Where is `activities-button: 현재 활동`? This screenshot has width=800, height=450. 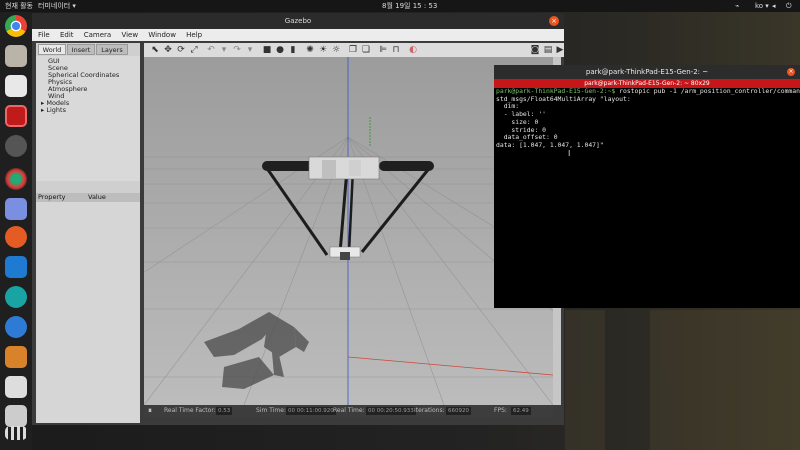 activities-button: 현재 활동 is located at coordinates (19, 6).